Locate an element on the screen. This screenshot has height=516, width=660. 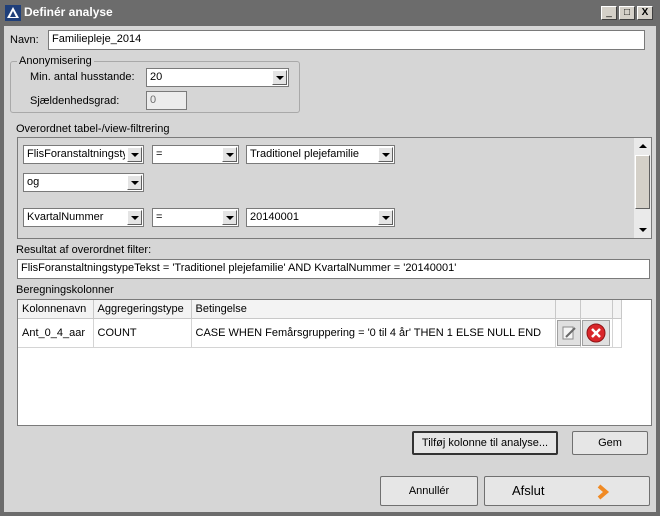
filter-value-value-2: 20140001 is located at coordinates (274, 217).